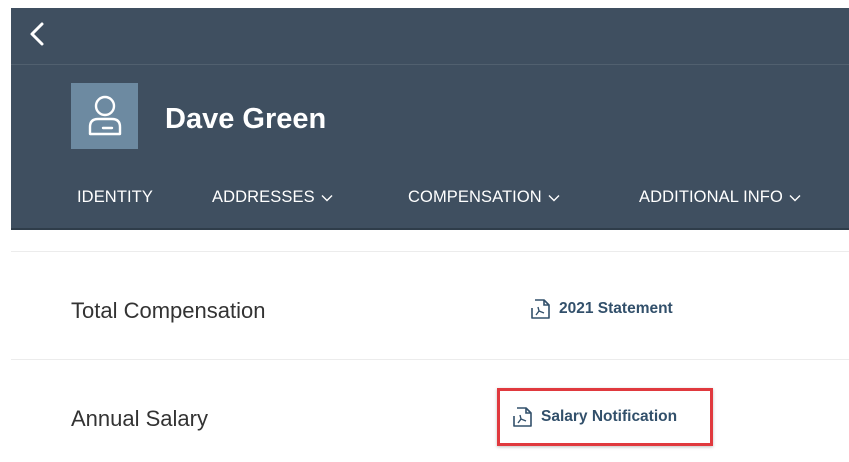 This screenshot has height=462, width=849. Describe the element at coordinates (139, 418) in the screenshot. I see `row-label: Annual Salary` at that location.